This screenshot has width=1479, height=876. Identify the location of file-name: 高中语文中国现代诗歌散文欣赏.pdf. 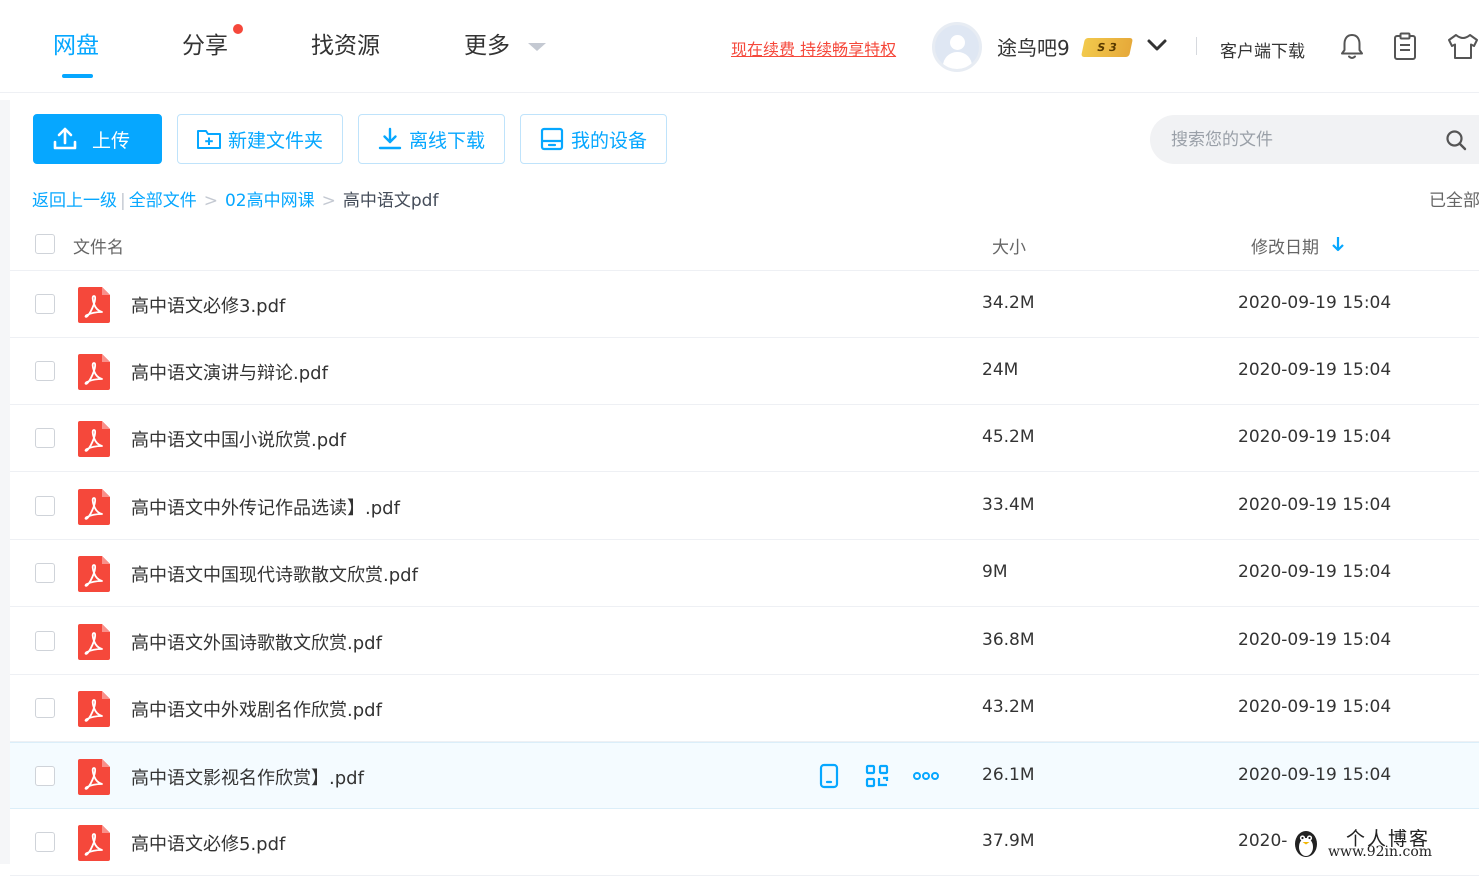
(274, 574).